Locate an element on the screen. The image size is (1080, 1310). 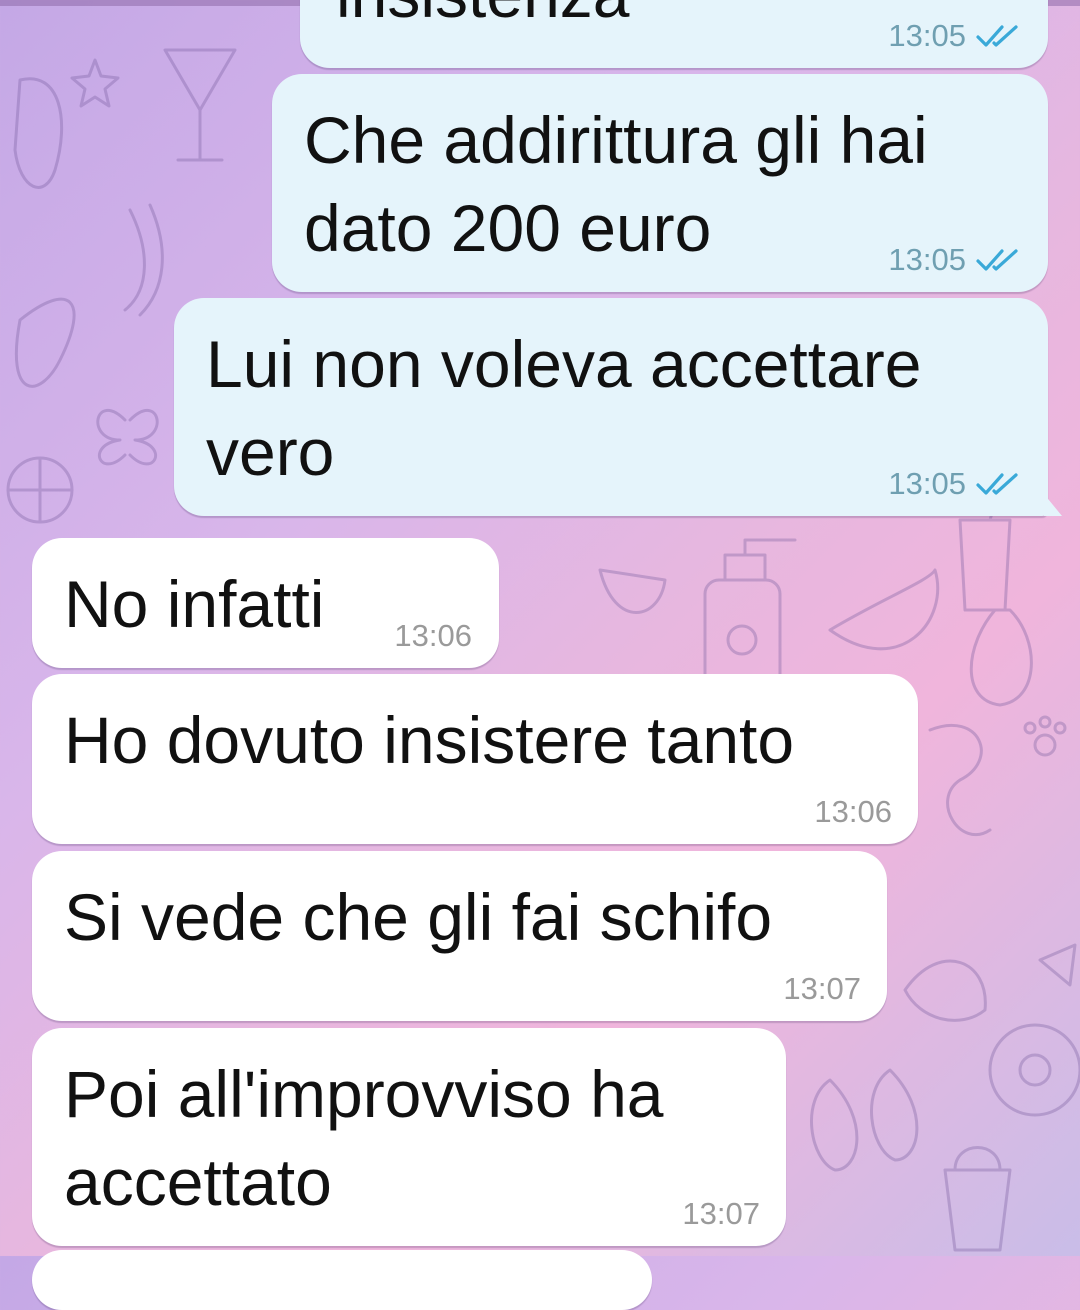
bubble-tail is located at coordinates (1053, 505).